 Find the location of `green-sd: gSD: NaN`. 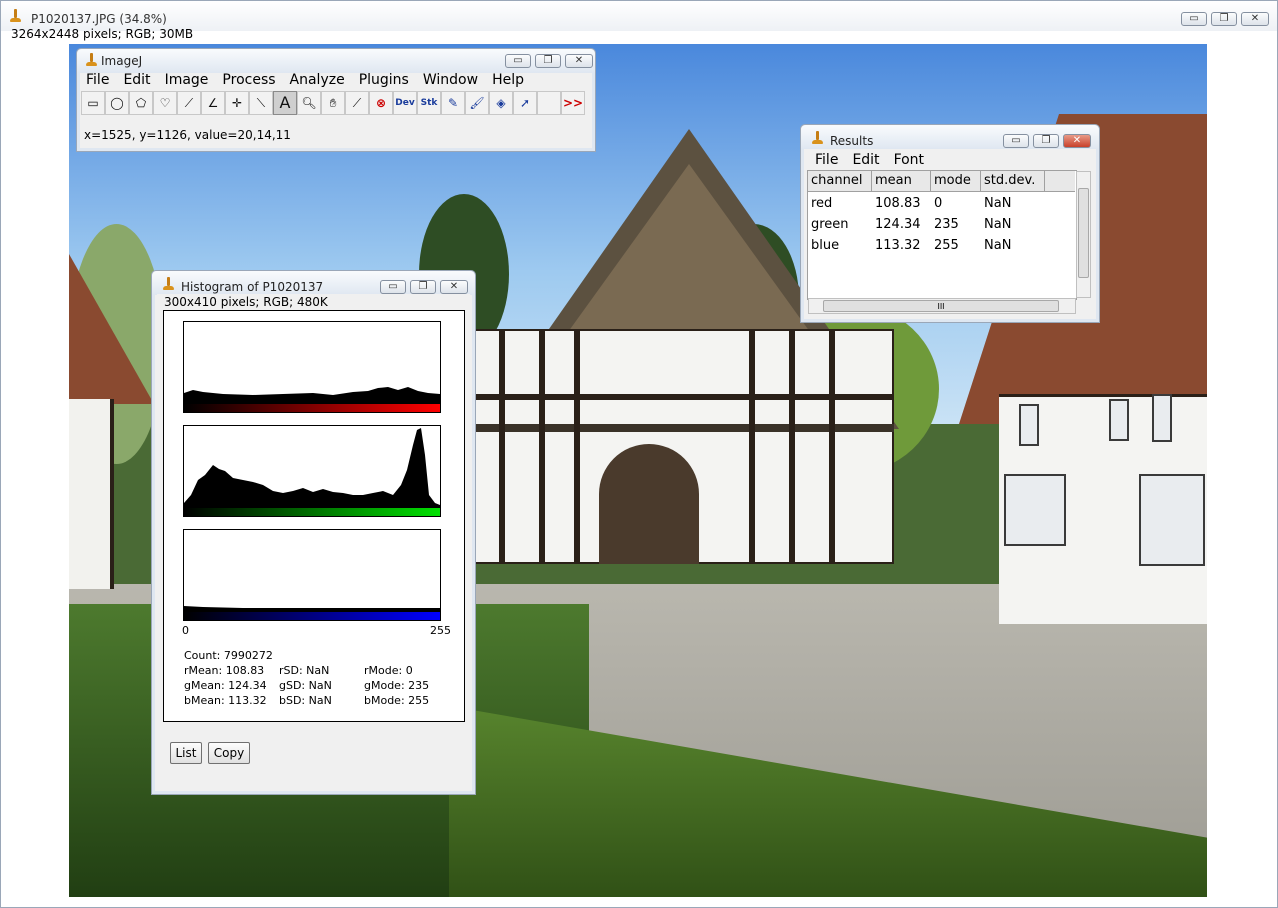

green-sd: gSD: NaN is located at coordinates (305, 685).